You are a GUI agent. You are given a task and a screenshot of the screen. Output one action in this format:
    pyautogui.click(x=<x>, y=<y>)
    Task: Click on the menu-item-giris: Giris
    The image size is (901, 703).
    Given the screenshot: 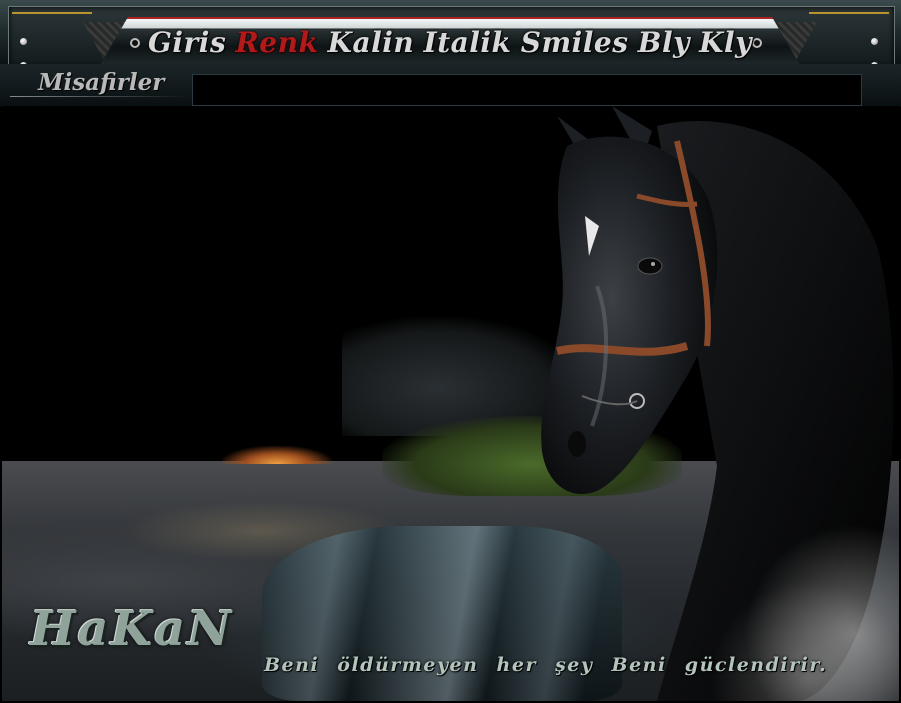 What is the action you would take?
    pyautogui.click(x=187, y=42)
    